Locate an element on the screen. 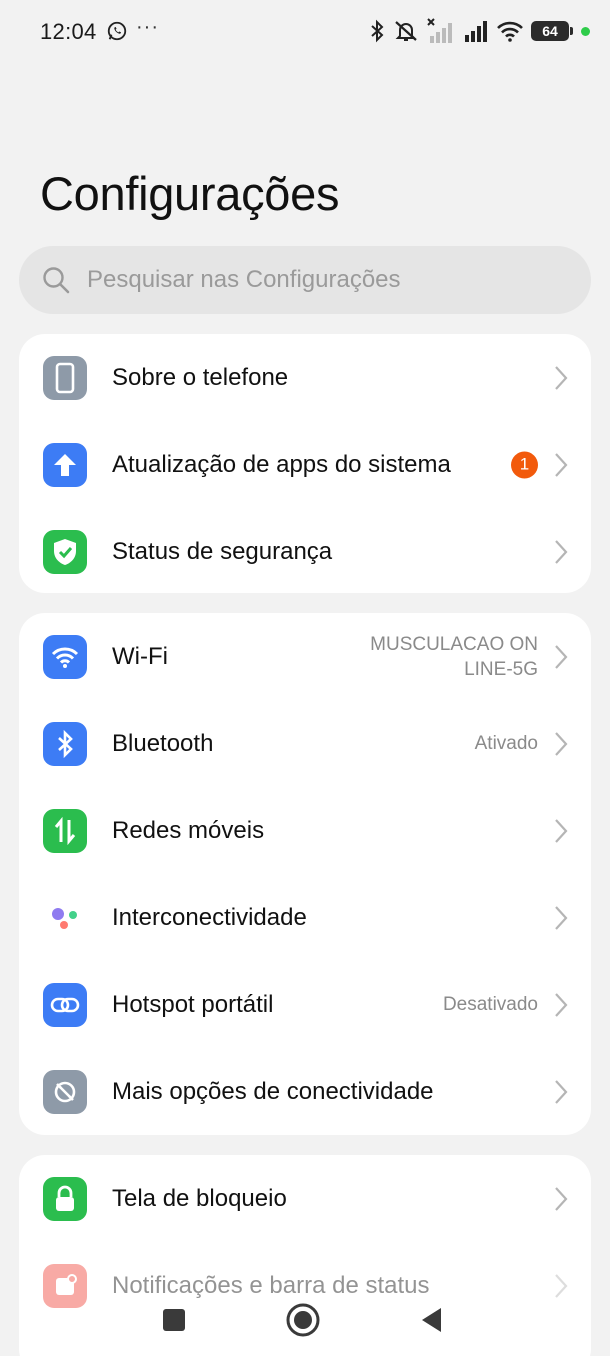 Image resolution: width=610 pixels, height=1356 pixels. phone-icon is located at coordinates (65, 377).